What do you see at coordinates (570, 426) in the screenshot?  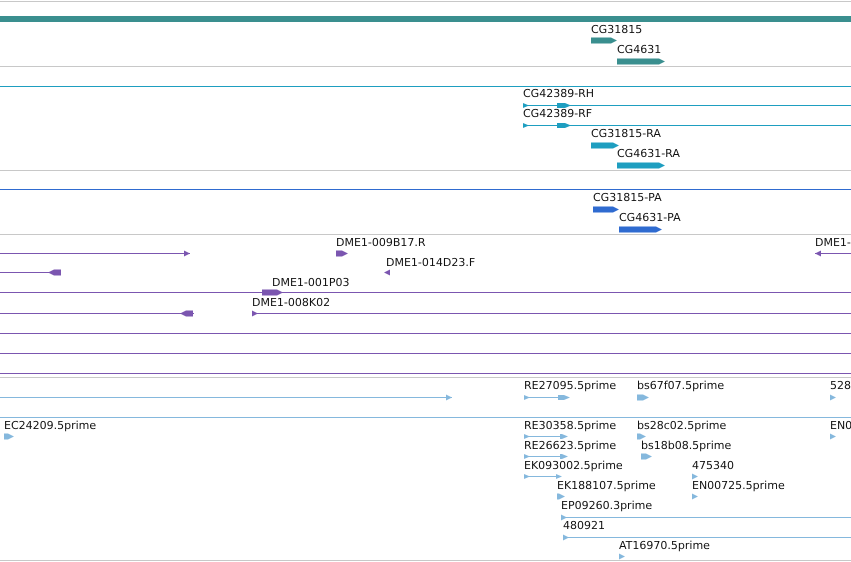 I see `feature-label: RE30358.5prime` at bounding box center [570, 426].